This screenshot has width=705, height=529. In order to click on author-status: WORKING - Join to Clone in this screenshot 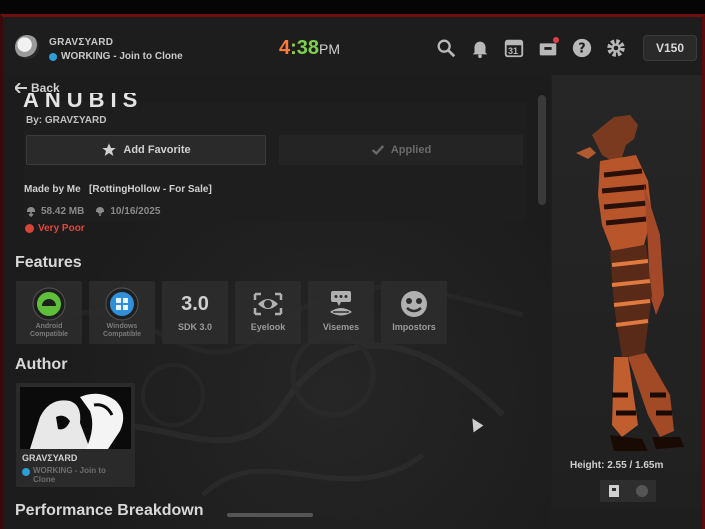, I will do `click(70, 475)`.